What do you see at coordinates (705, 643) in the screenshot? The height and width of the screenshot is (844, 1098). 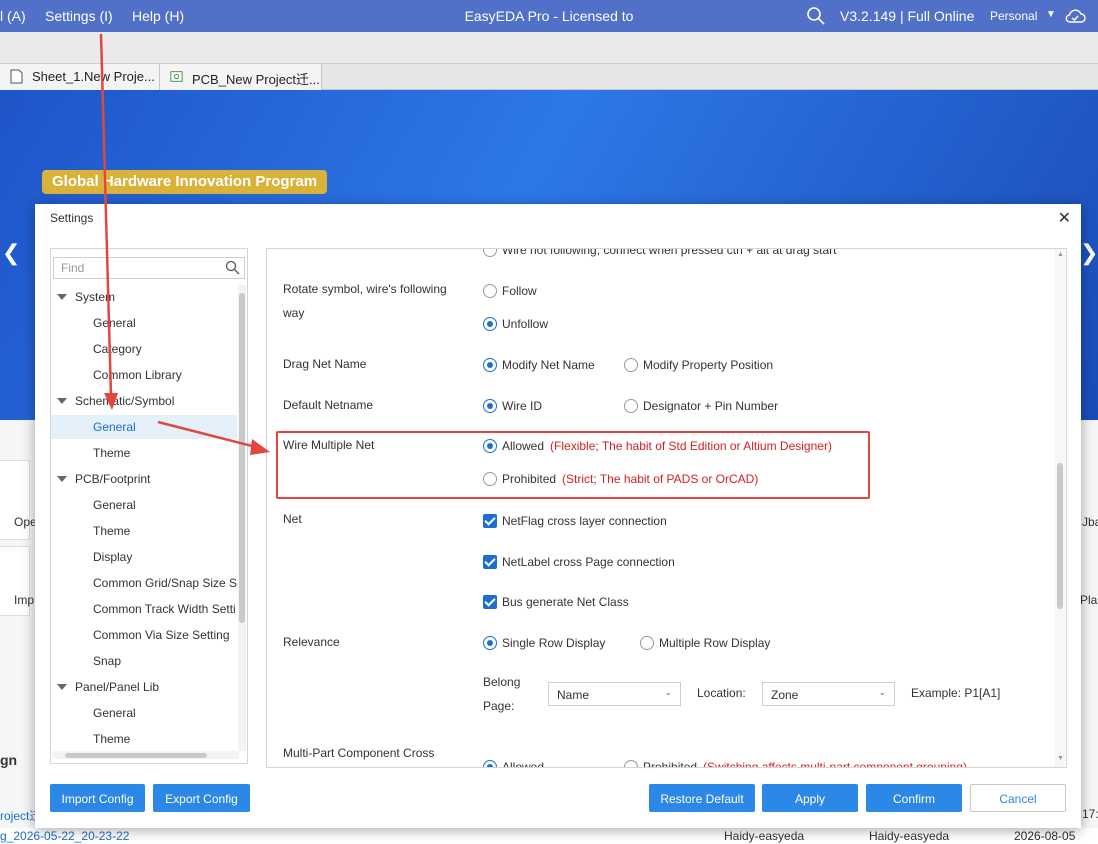 I see `multiple-row-option: Multiple Row Display` at bounding box center [705, 643].